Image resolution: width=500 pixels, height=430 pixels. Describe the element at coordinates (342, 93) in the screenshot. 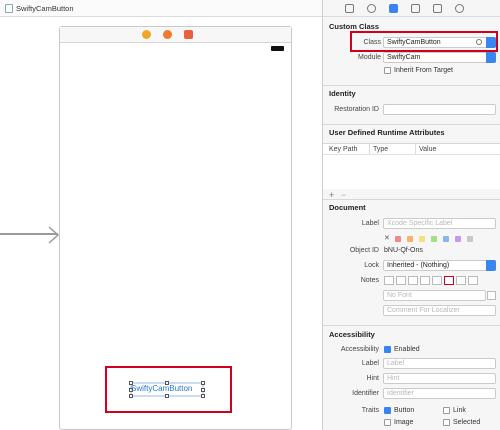

I see `identity-header: Identity` at that location.